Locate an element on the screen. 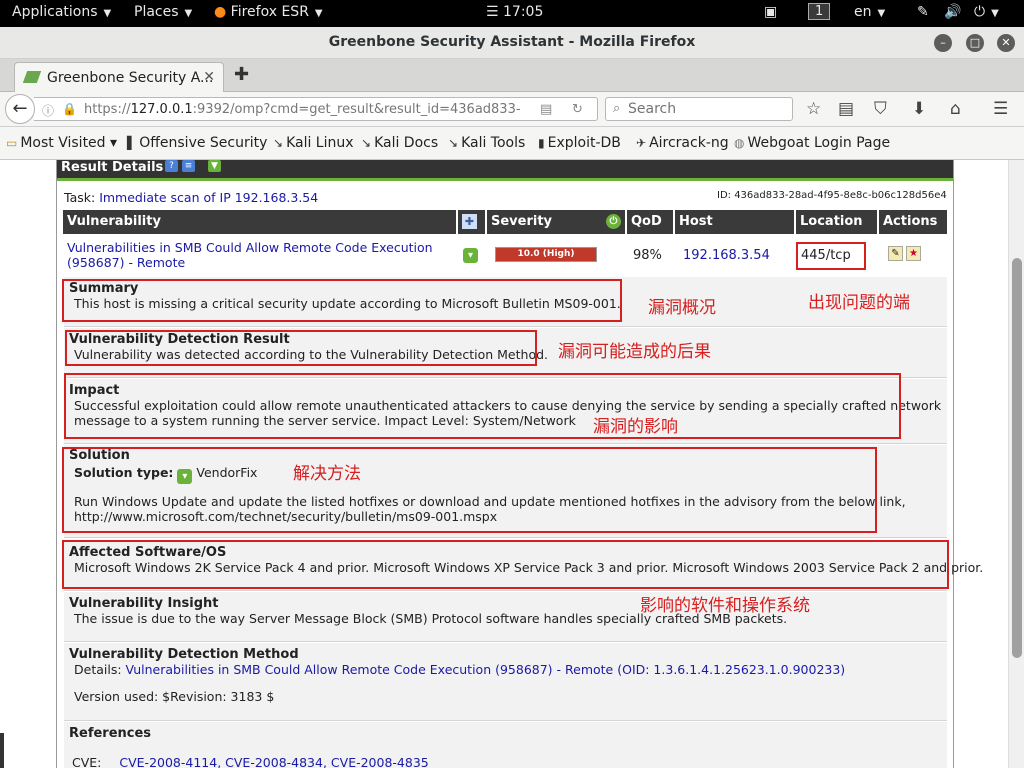  result-details-title: Result Details is located at coordinates (112, 167).